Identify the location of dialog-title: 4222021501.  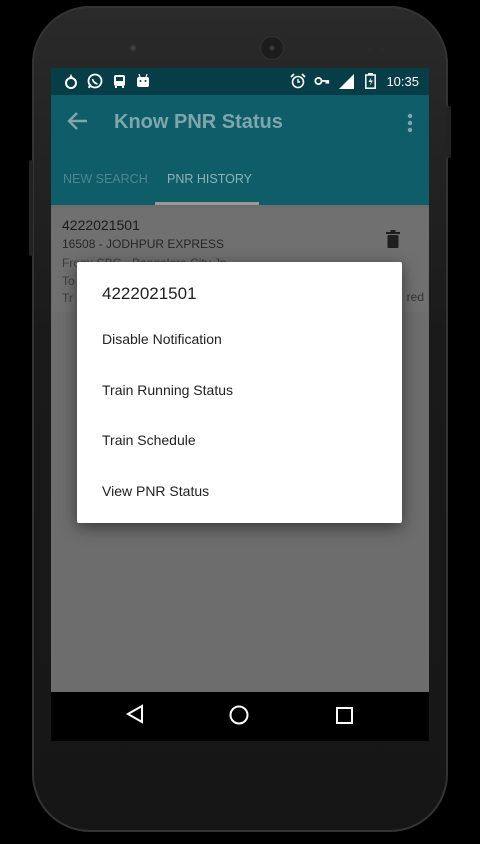
(149, 293).